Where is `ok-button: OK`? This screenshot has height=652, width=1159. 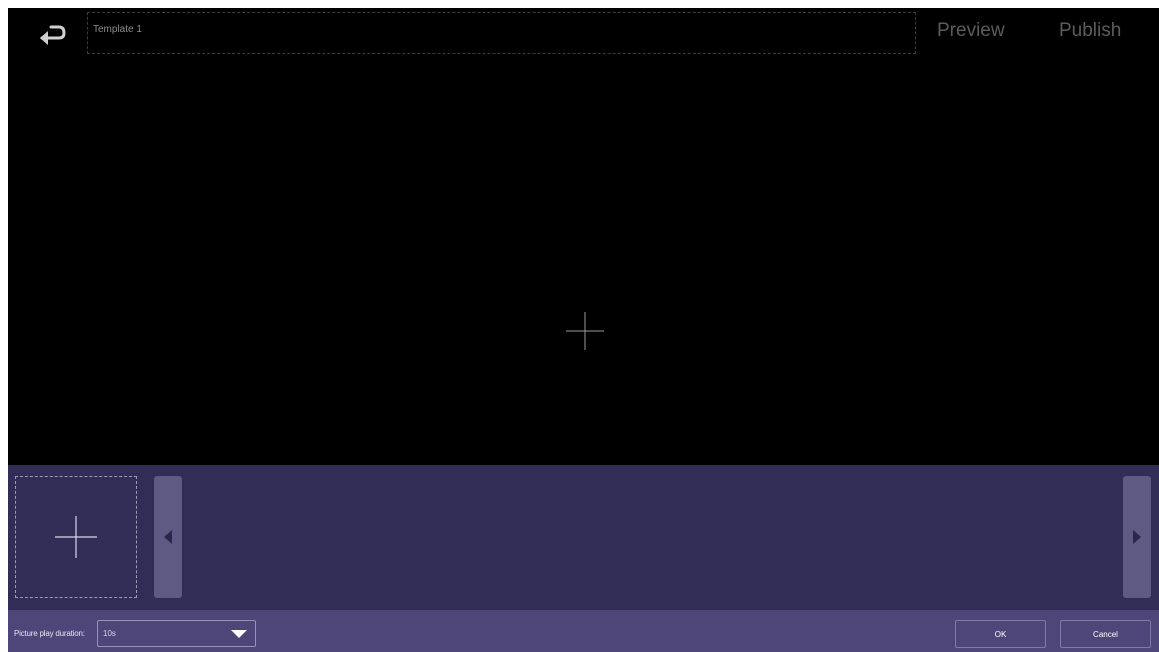
ok-button: OK is located at coordinates (1000, 634).